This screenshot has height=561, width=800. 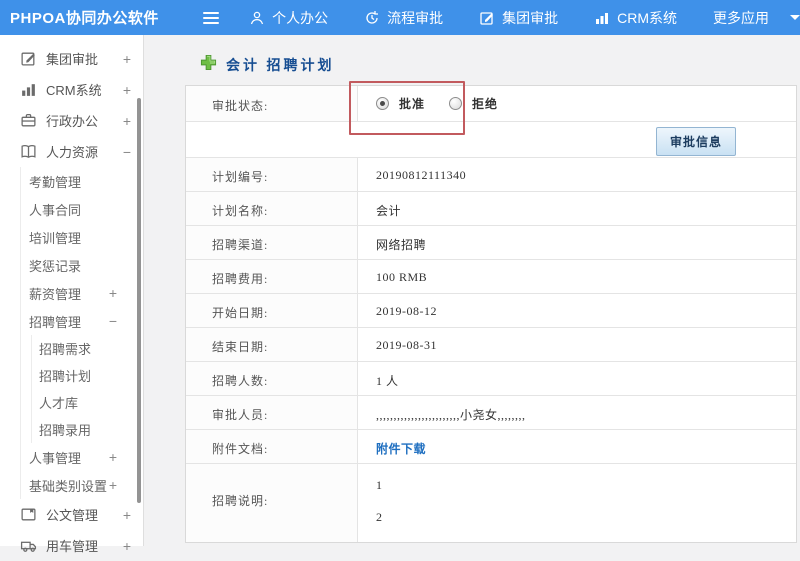 What do you see at coordinates (530, 17) in the screenshot?
I see `nav-label: 集团审批` at bounding box center [530, 17].